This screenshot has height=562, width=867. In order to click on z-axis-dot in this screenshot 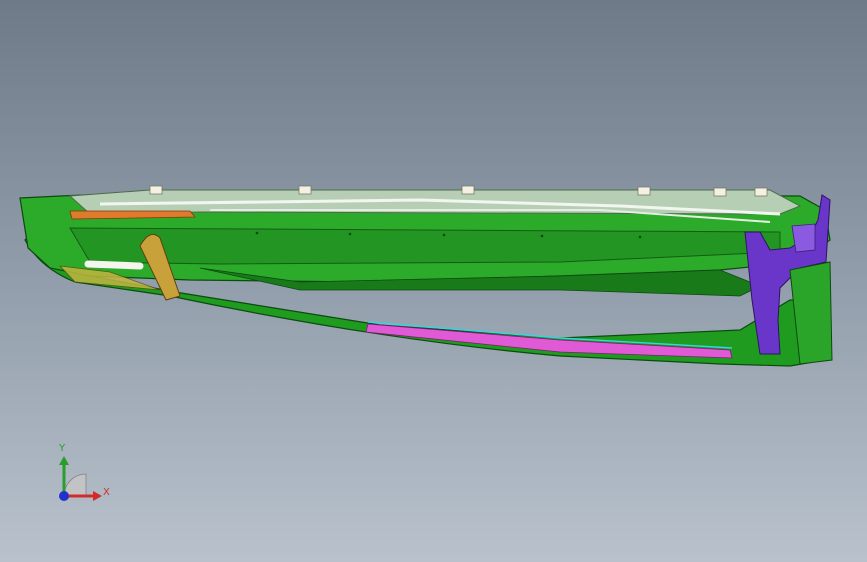, I will do `click(64, 496)`.